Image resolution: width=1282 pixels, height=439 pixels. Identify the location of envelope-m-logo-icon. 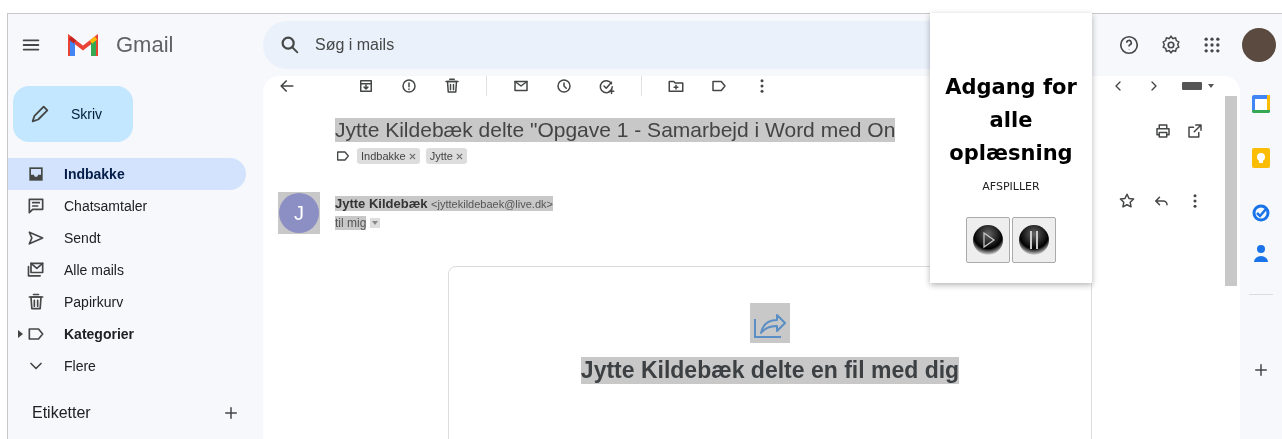
(83, 45).